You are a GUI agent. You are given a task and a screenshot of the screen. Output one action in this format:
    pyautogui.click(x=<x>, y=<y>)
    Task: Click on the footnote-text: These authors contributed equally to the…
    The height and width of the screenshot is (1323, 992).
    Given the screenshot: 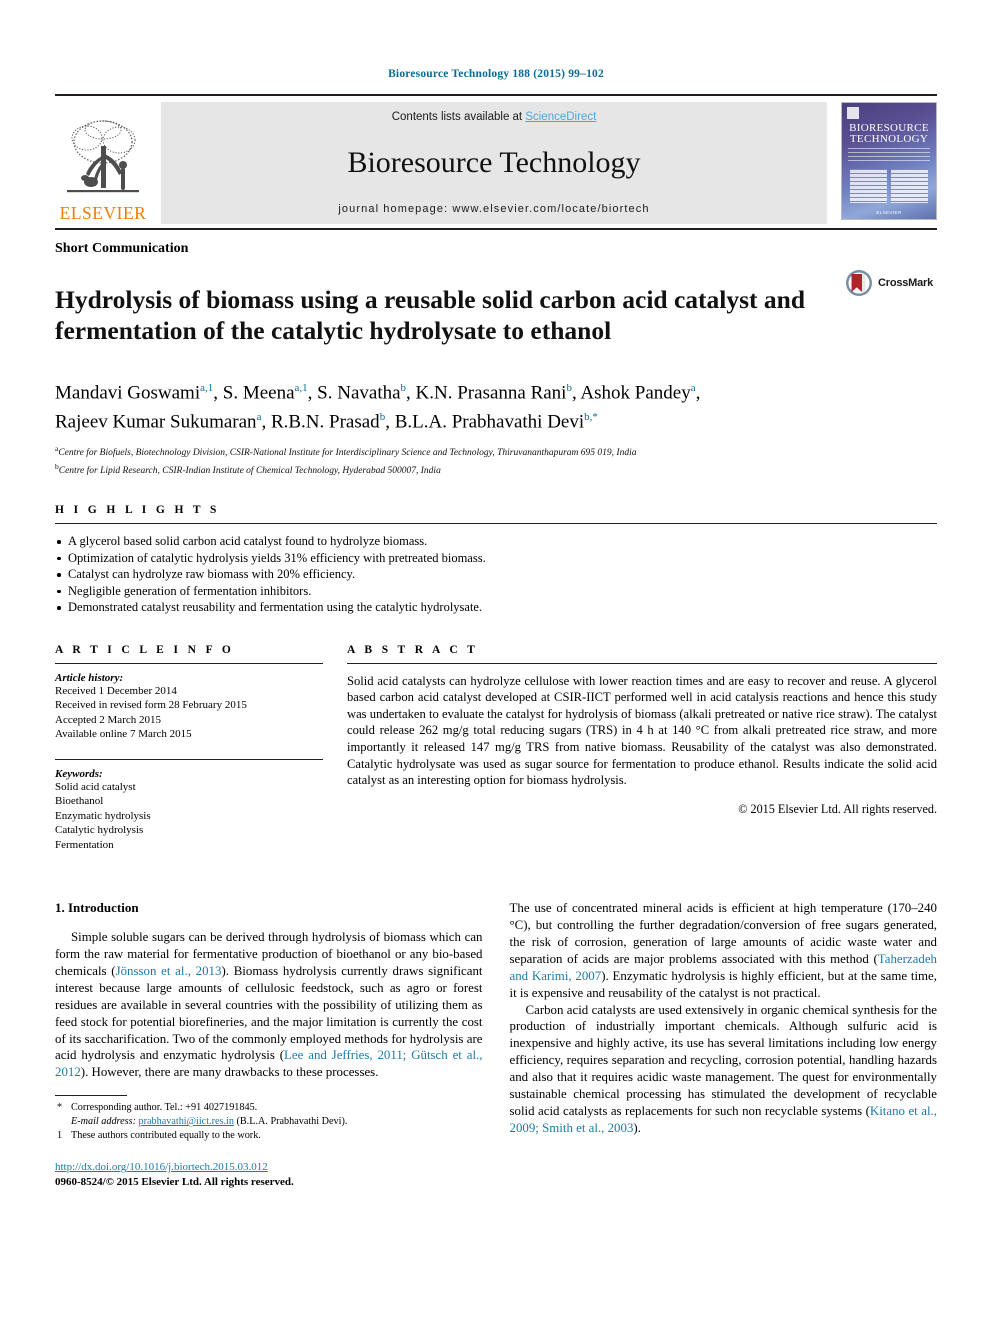 What is the action you would take?
    pyautogui.click(x=166, y=1136)
    